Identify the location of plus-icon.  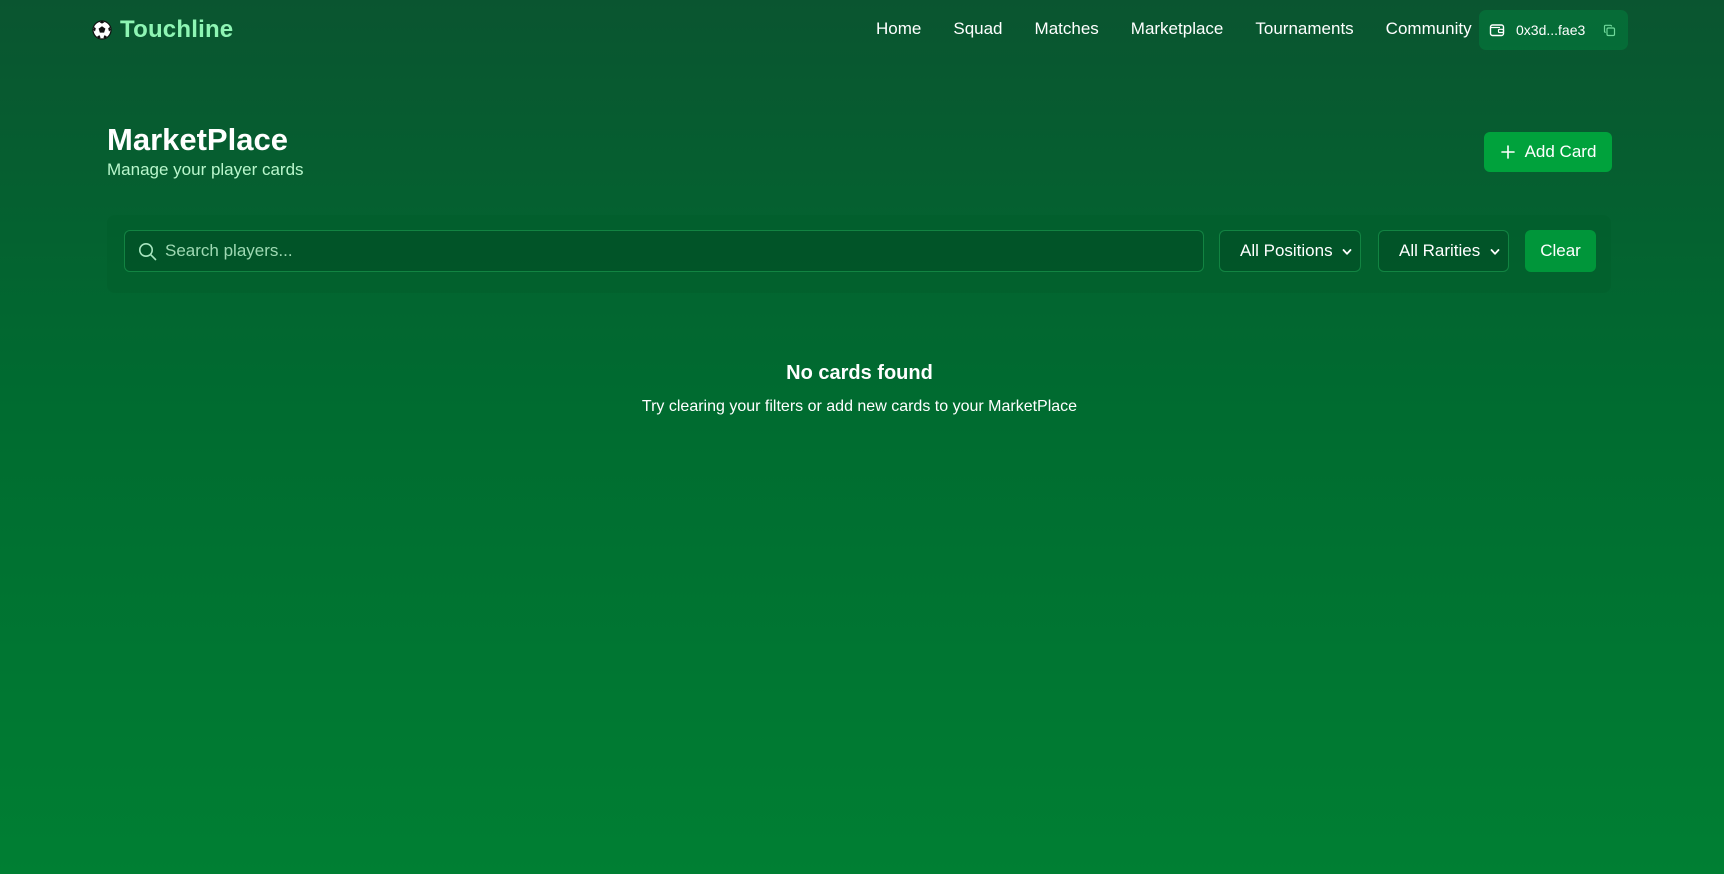
(1507, 152).